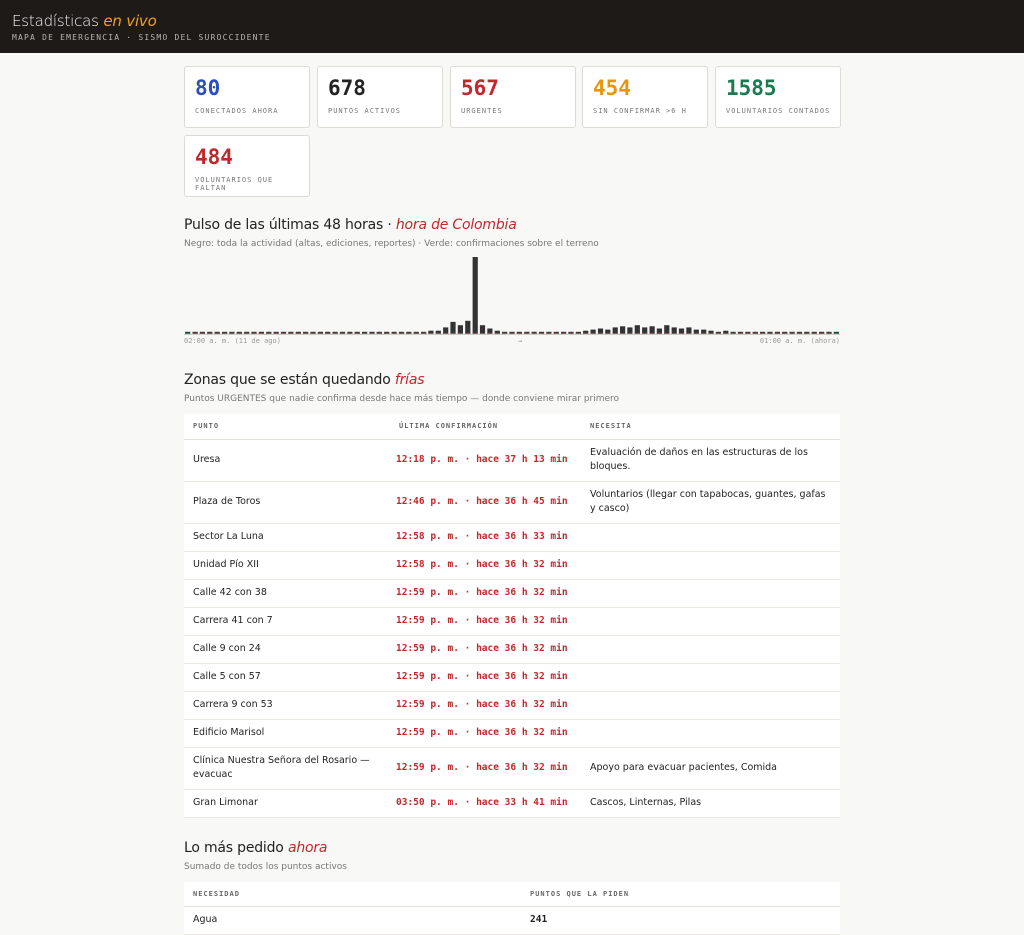  What do you see at coordinates (234, 848) in the screenshot?
I see `most-title-text: Lo más pedido` at bounding box center [234, 848].